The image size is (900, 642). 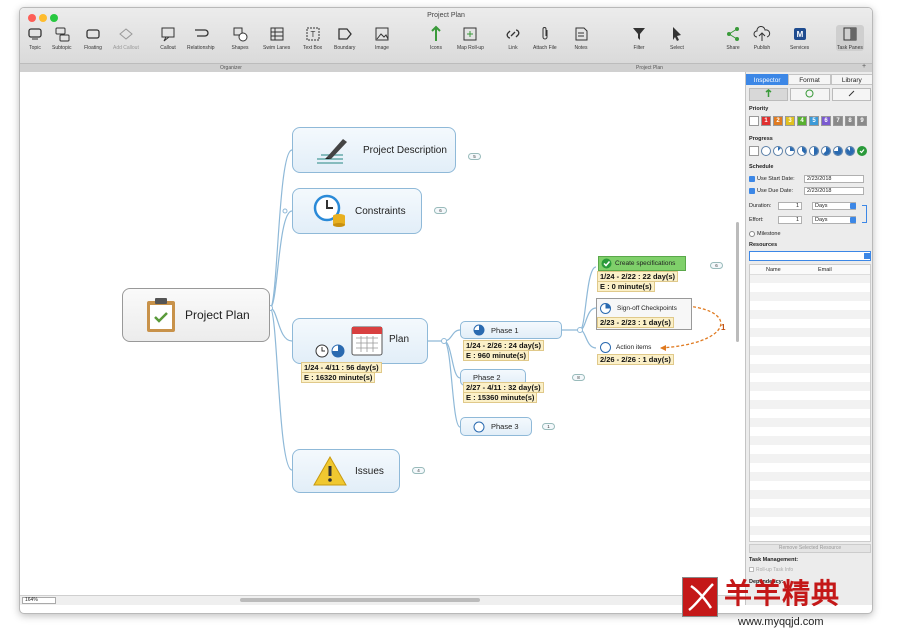 What do you see at coordinates (826, 121) in the screenshot?
I see `priority-6-button: 6` at bounding box center [826, 121].